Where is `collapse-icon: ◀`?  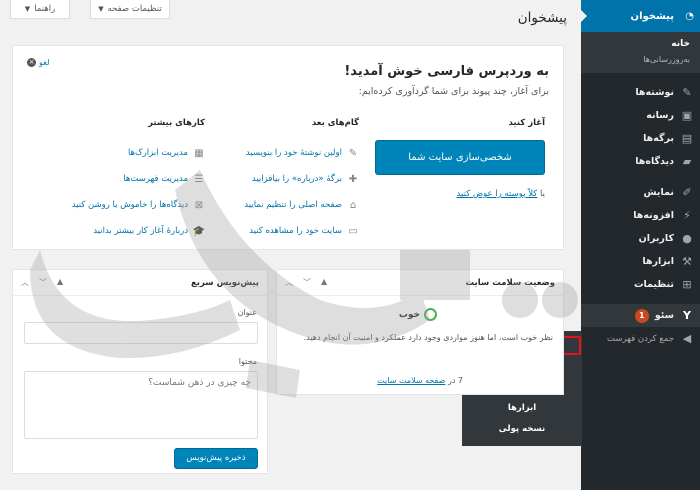 collapse-icon: ◀ is located at coordinates (687, 338).